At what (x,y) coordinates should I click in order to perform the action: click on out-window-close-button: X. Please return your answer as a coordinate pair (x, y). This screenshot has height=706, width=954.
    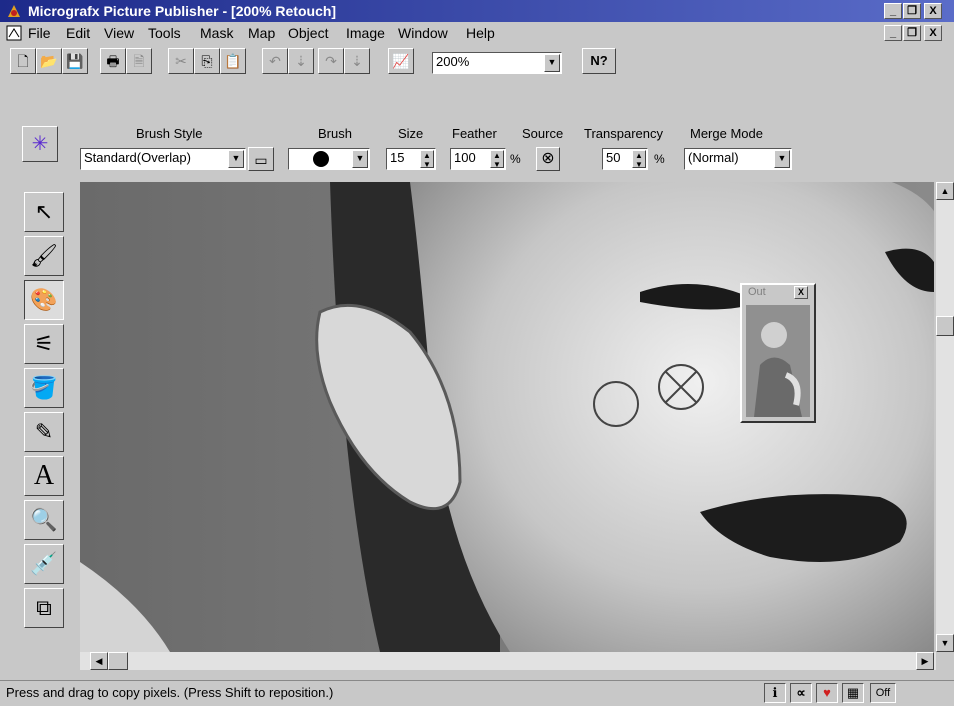
    Looking at the image, I should click on (801, 292).